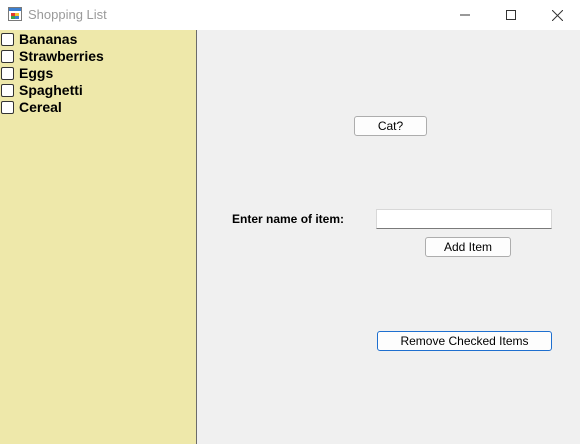 The image size is (580, 444). Describe the element at coordinates (67, 14) in the screenshot. I see `window-title: Shopping List` at that location.